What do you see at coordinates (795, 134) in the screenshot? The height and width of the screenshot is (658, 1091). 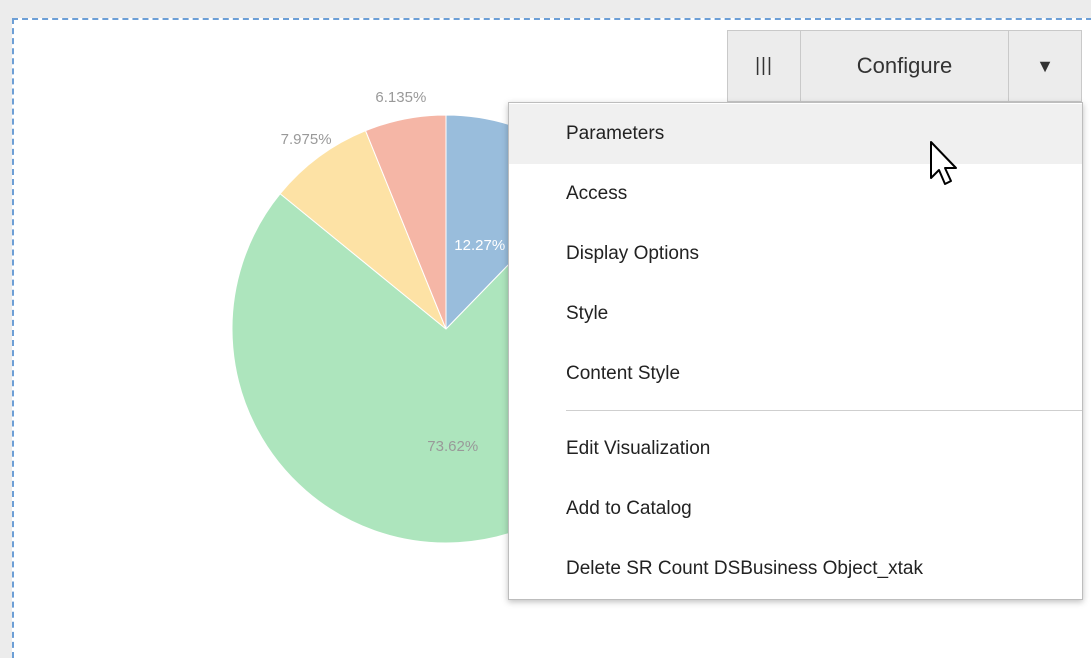 I see `menu-item-parameters: Parameters` at bounding box center [795, 134].